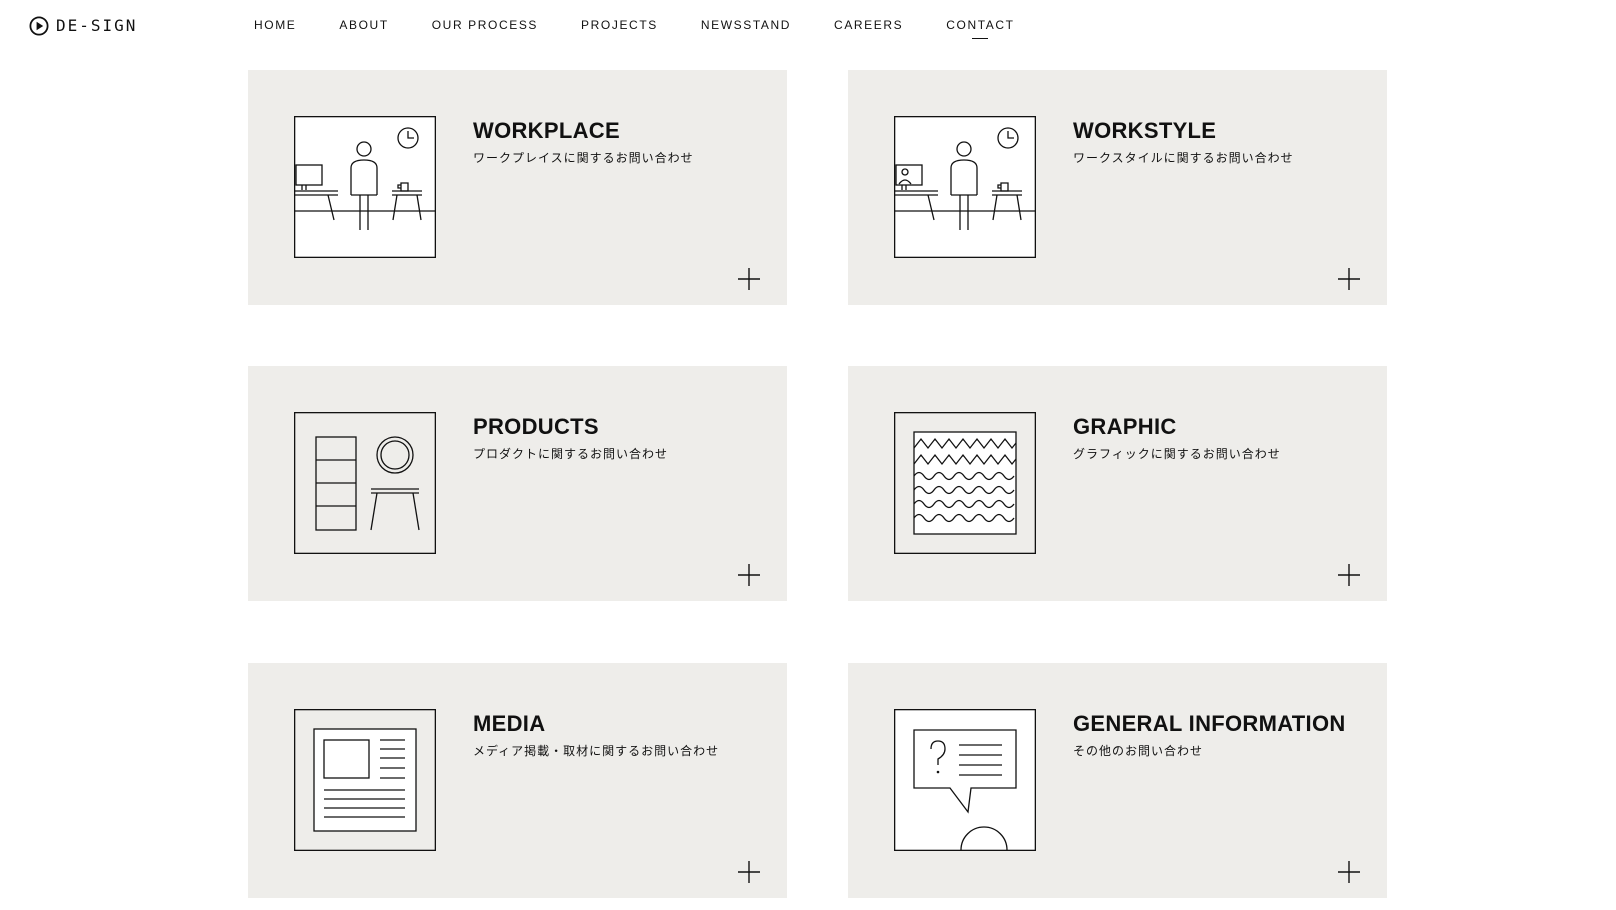  What do you see at coordinates (1138, 751) in the screenshot?
I see `card-subtitle: その他のお問い合わせ` at bounding box center [1138, 751].